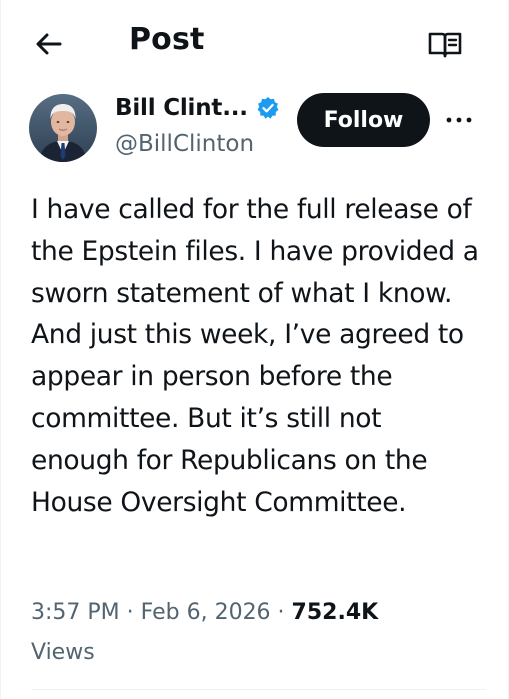 The image size is (509, 699). I want to click on post-meta: 3:57 PM · Feb 6, 2026 · 752.4K Views, so click(258, 633).